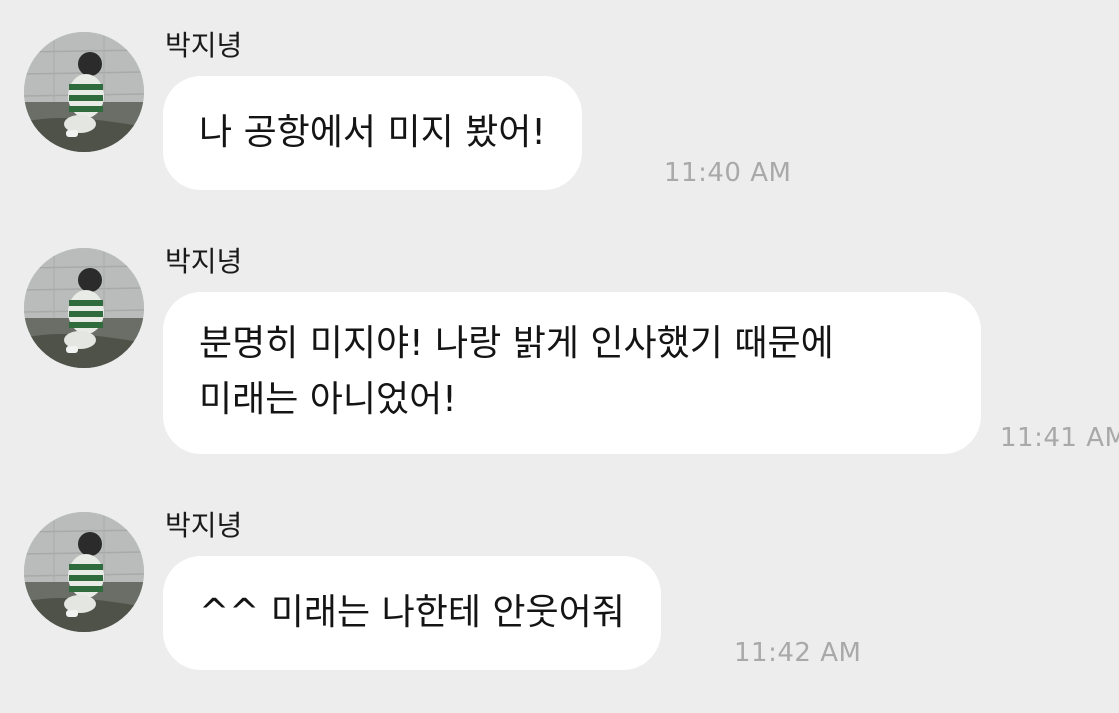 The height and width of the screenshot is (713, 1119). Describe the element at coordinates (1059, 438) in the screenshot. I see `timestamp: 11:41 AM` at that location.